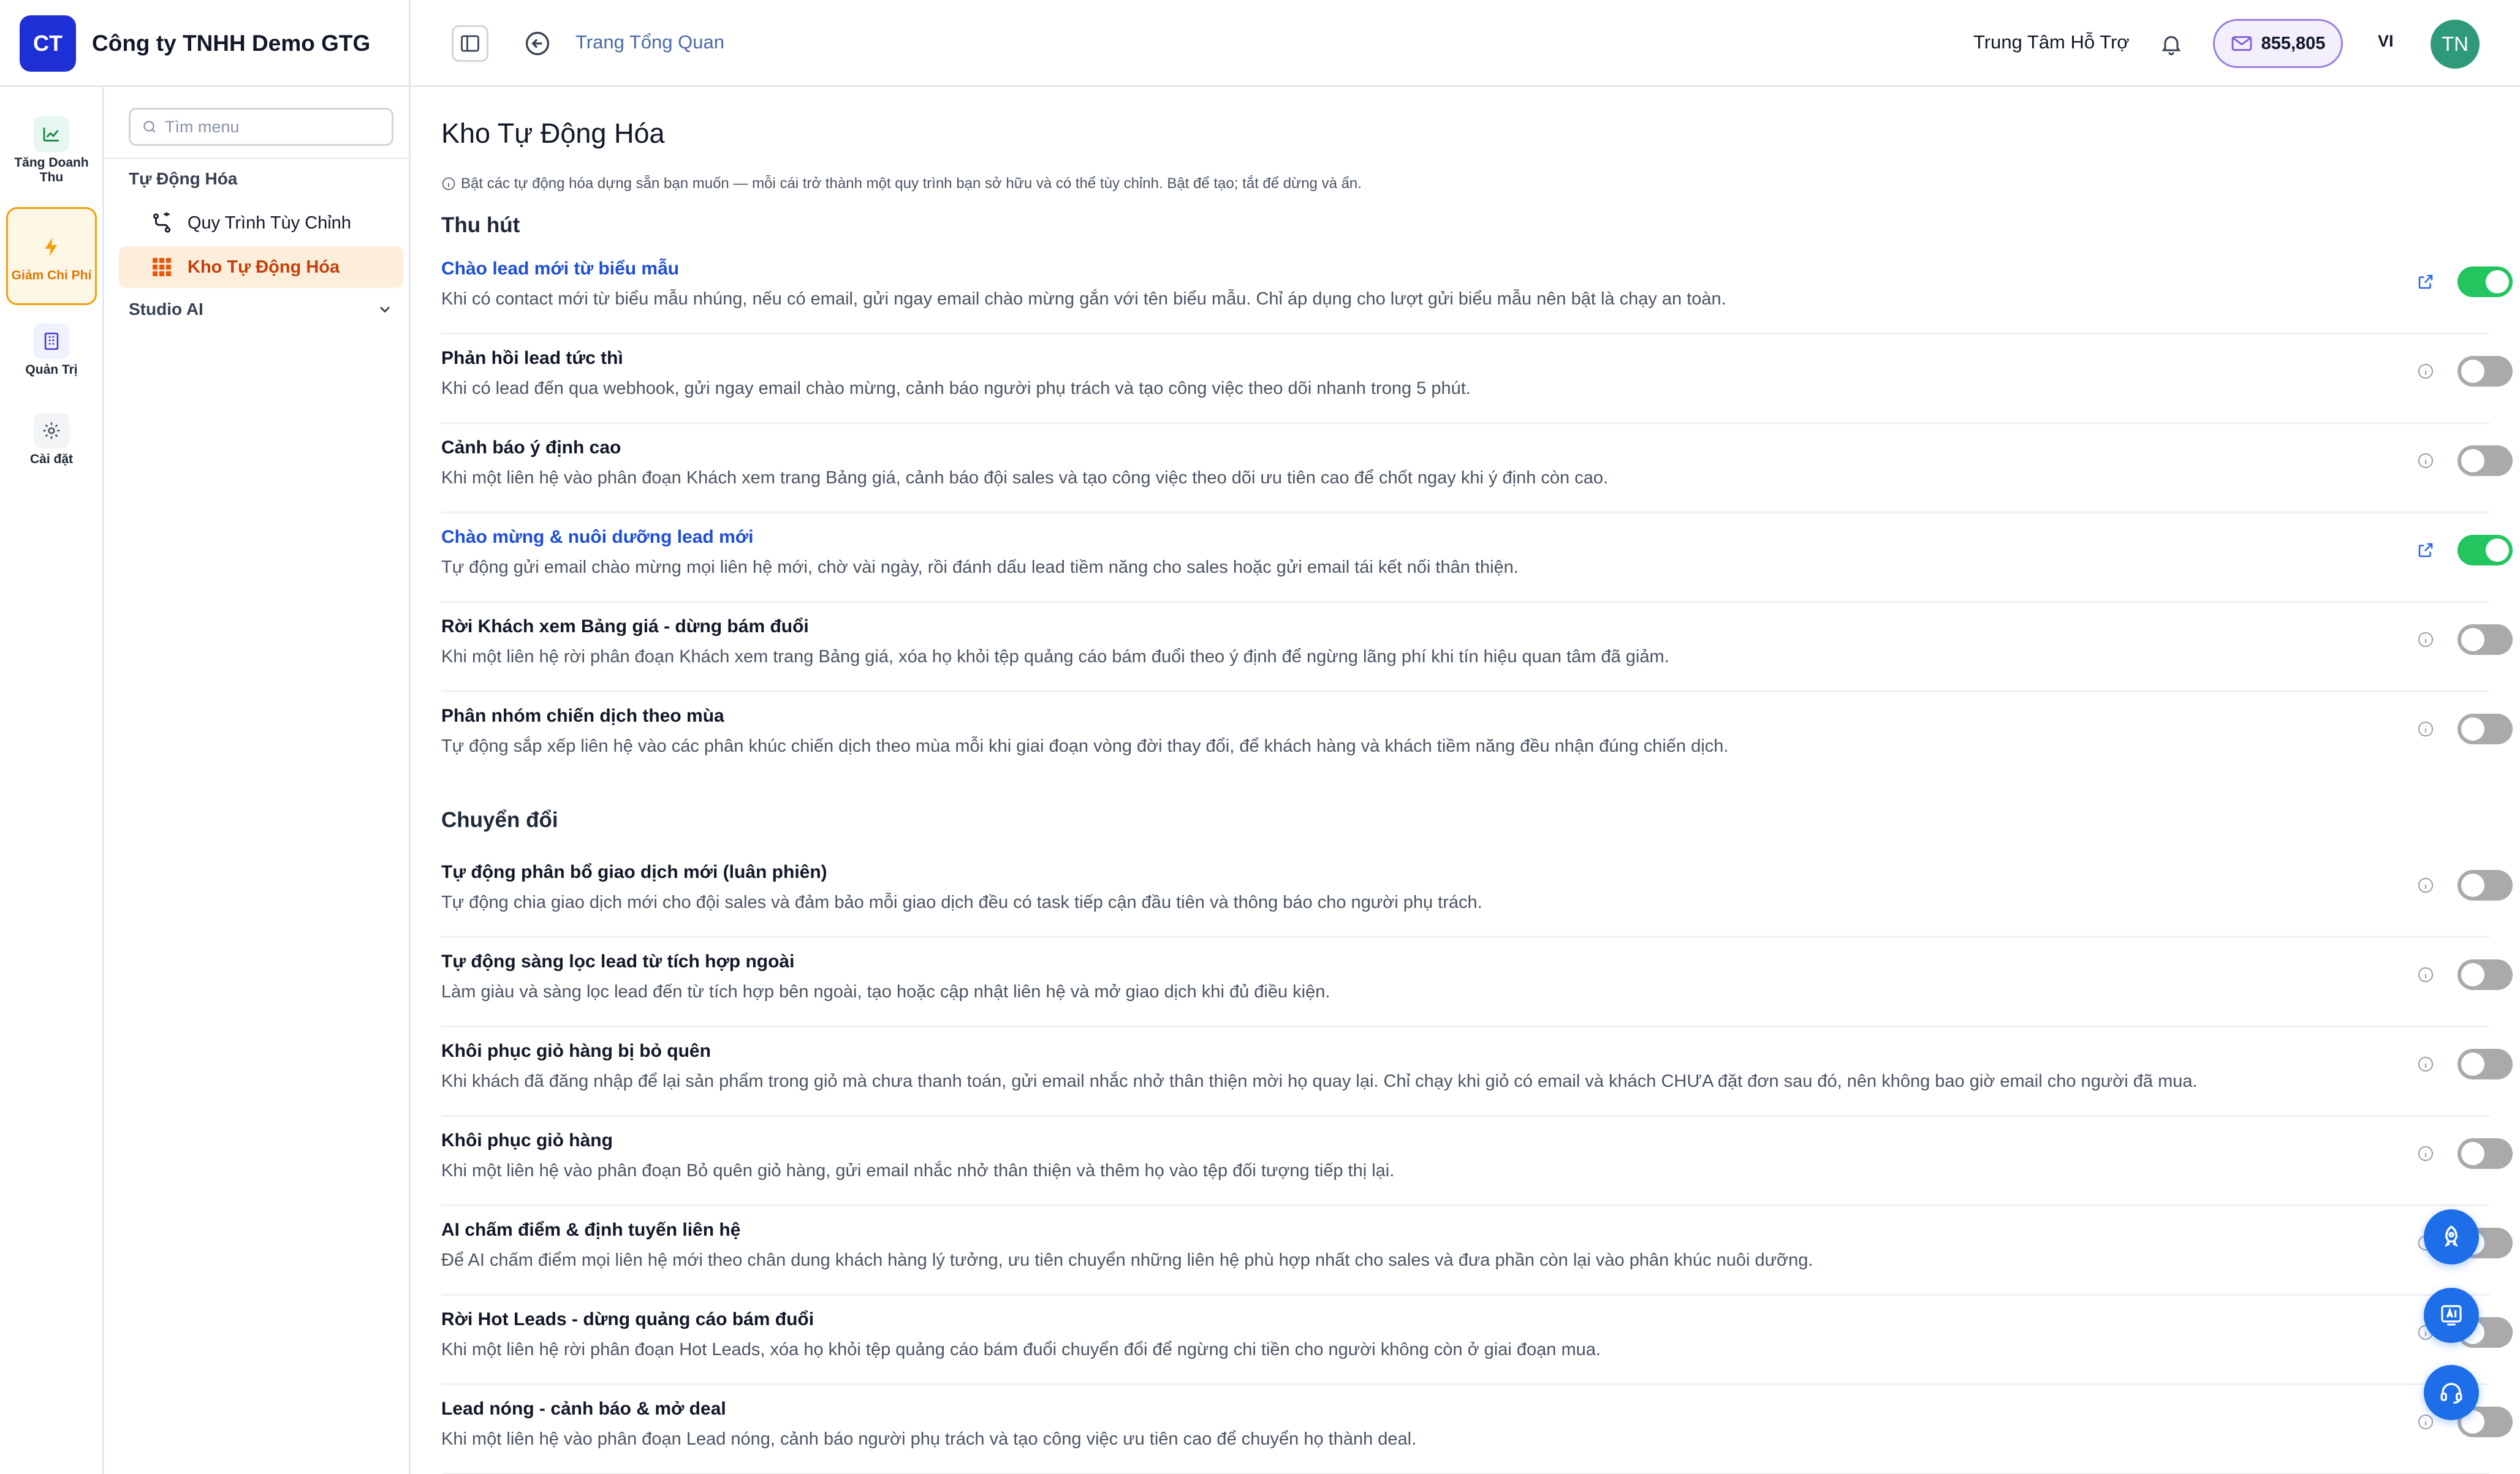 This screenshot has height=1474, width=2520. I want to click on menu-item-automation-library: Kho Tự Động Hóa, so click(261, 267).